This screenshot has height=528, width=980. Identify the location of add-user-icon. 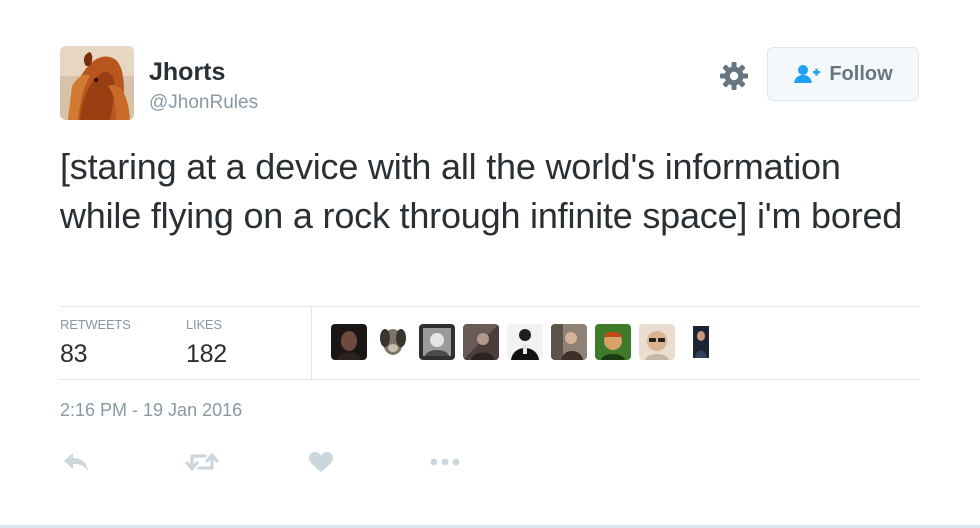
(807, 74).